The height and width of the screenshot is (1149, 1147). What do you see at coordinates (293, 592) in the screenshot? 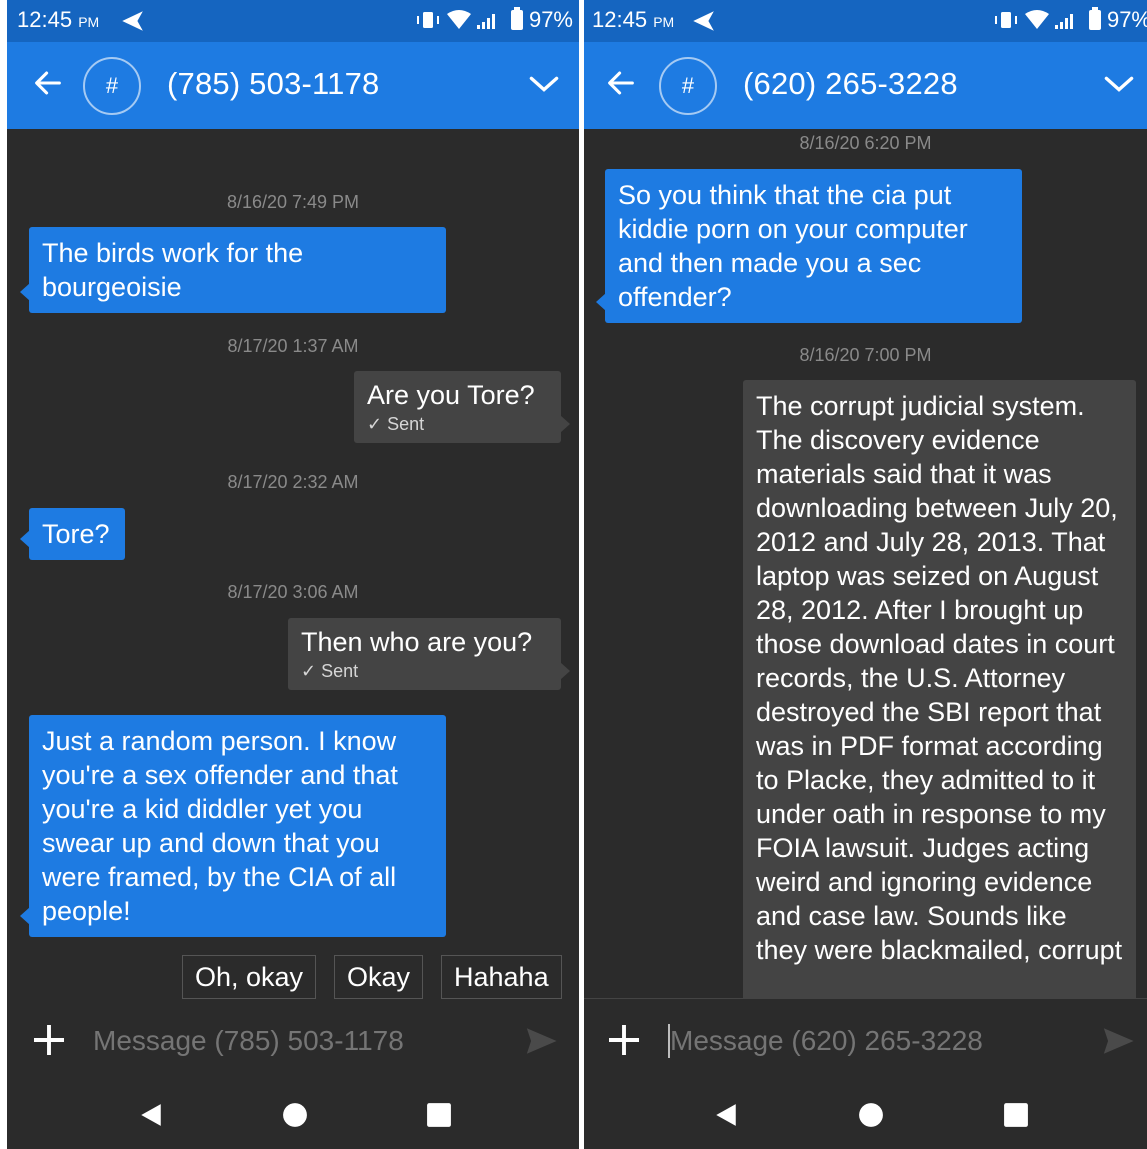
I see `message-timestamp: 8/17/20 3:06 AM` at bounding box center [293, 592].